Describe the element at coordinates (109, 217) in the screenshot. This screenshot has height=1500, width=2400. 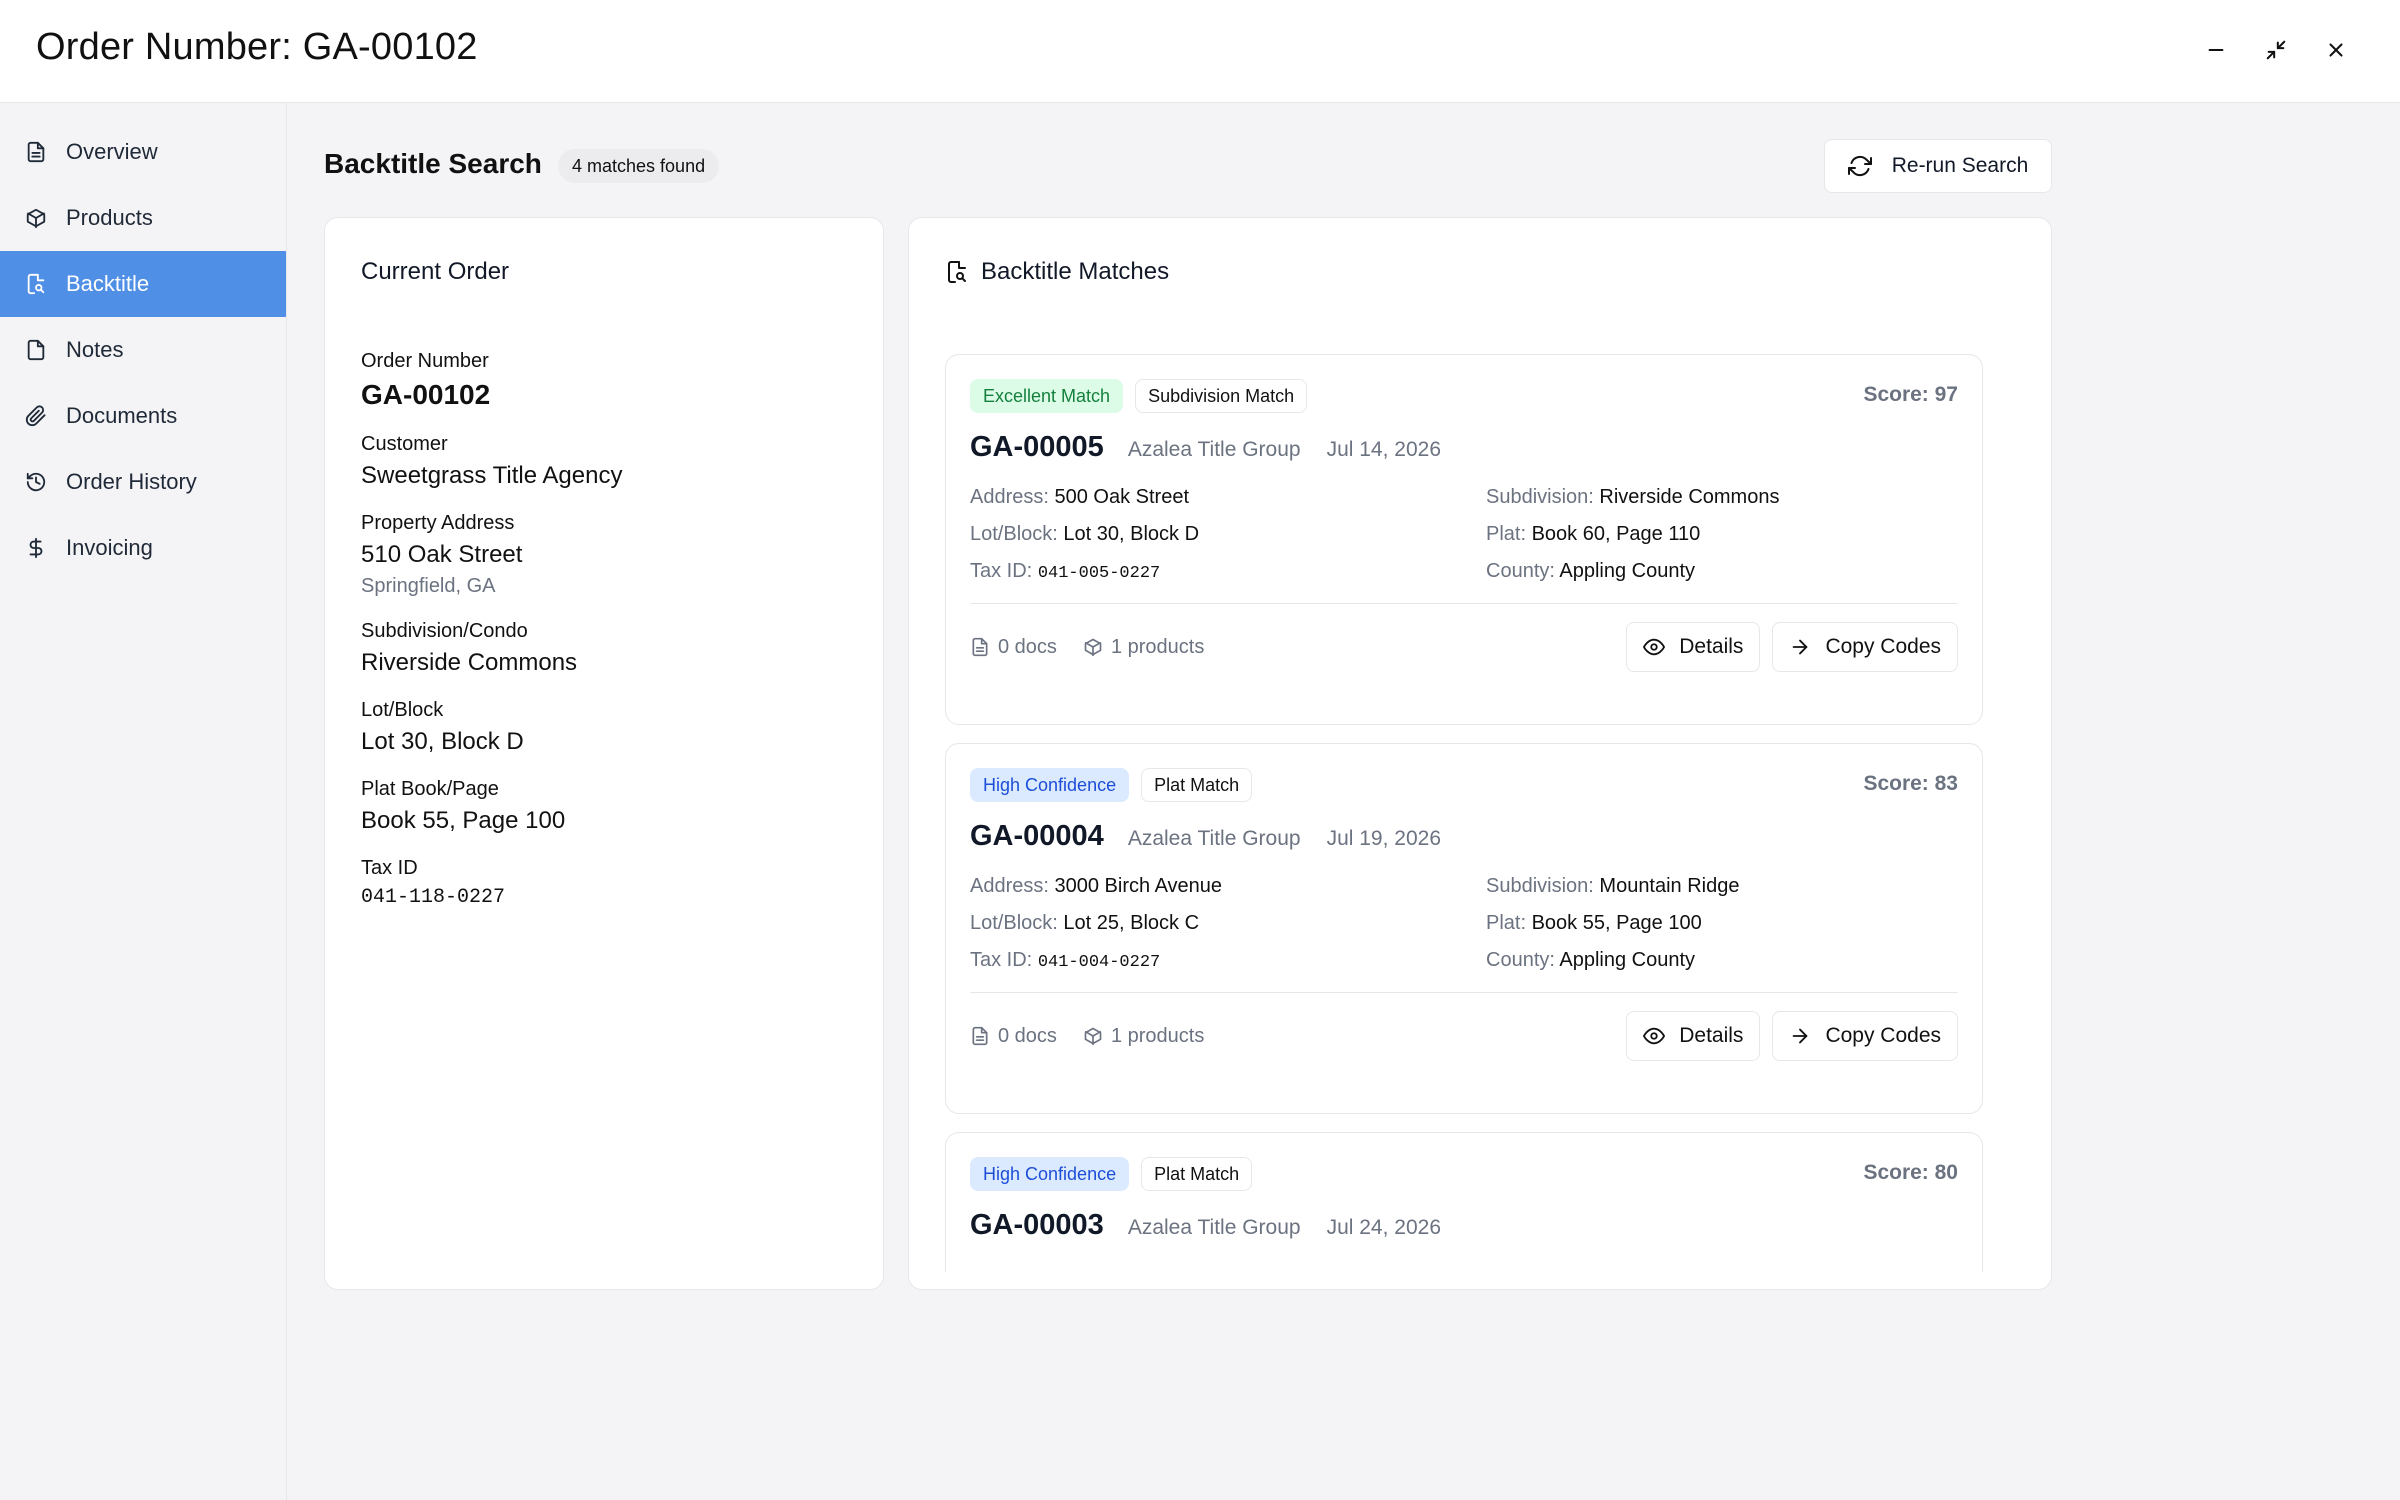
I see `sidebar-item-label: Products` at that location.